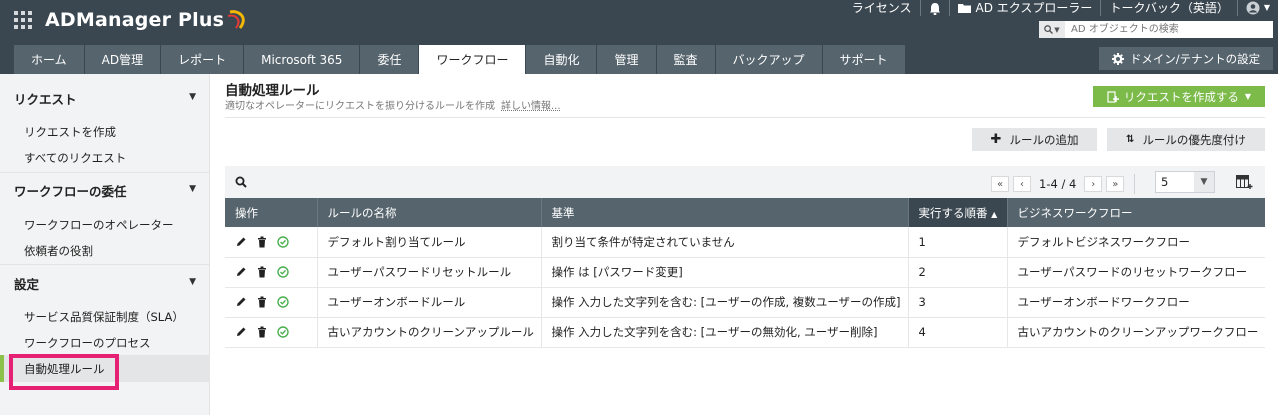  Describe the element at coordinates (1113, 96) in the screenshot. I see `create-request-icon` at that location.